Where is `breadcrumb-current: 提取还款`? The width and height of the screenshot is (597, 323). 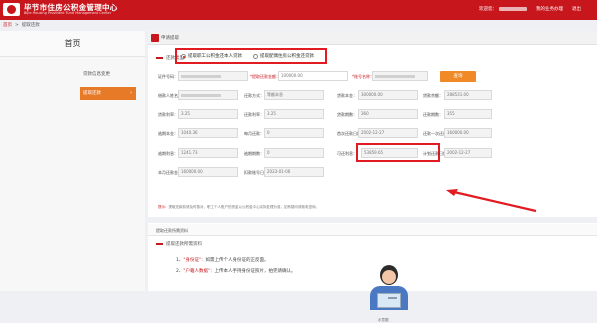
breadcrumb-current: 提取还款 is located at coordinates (30, 25).